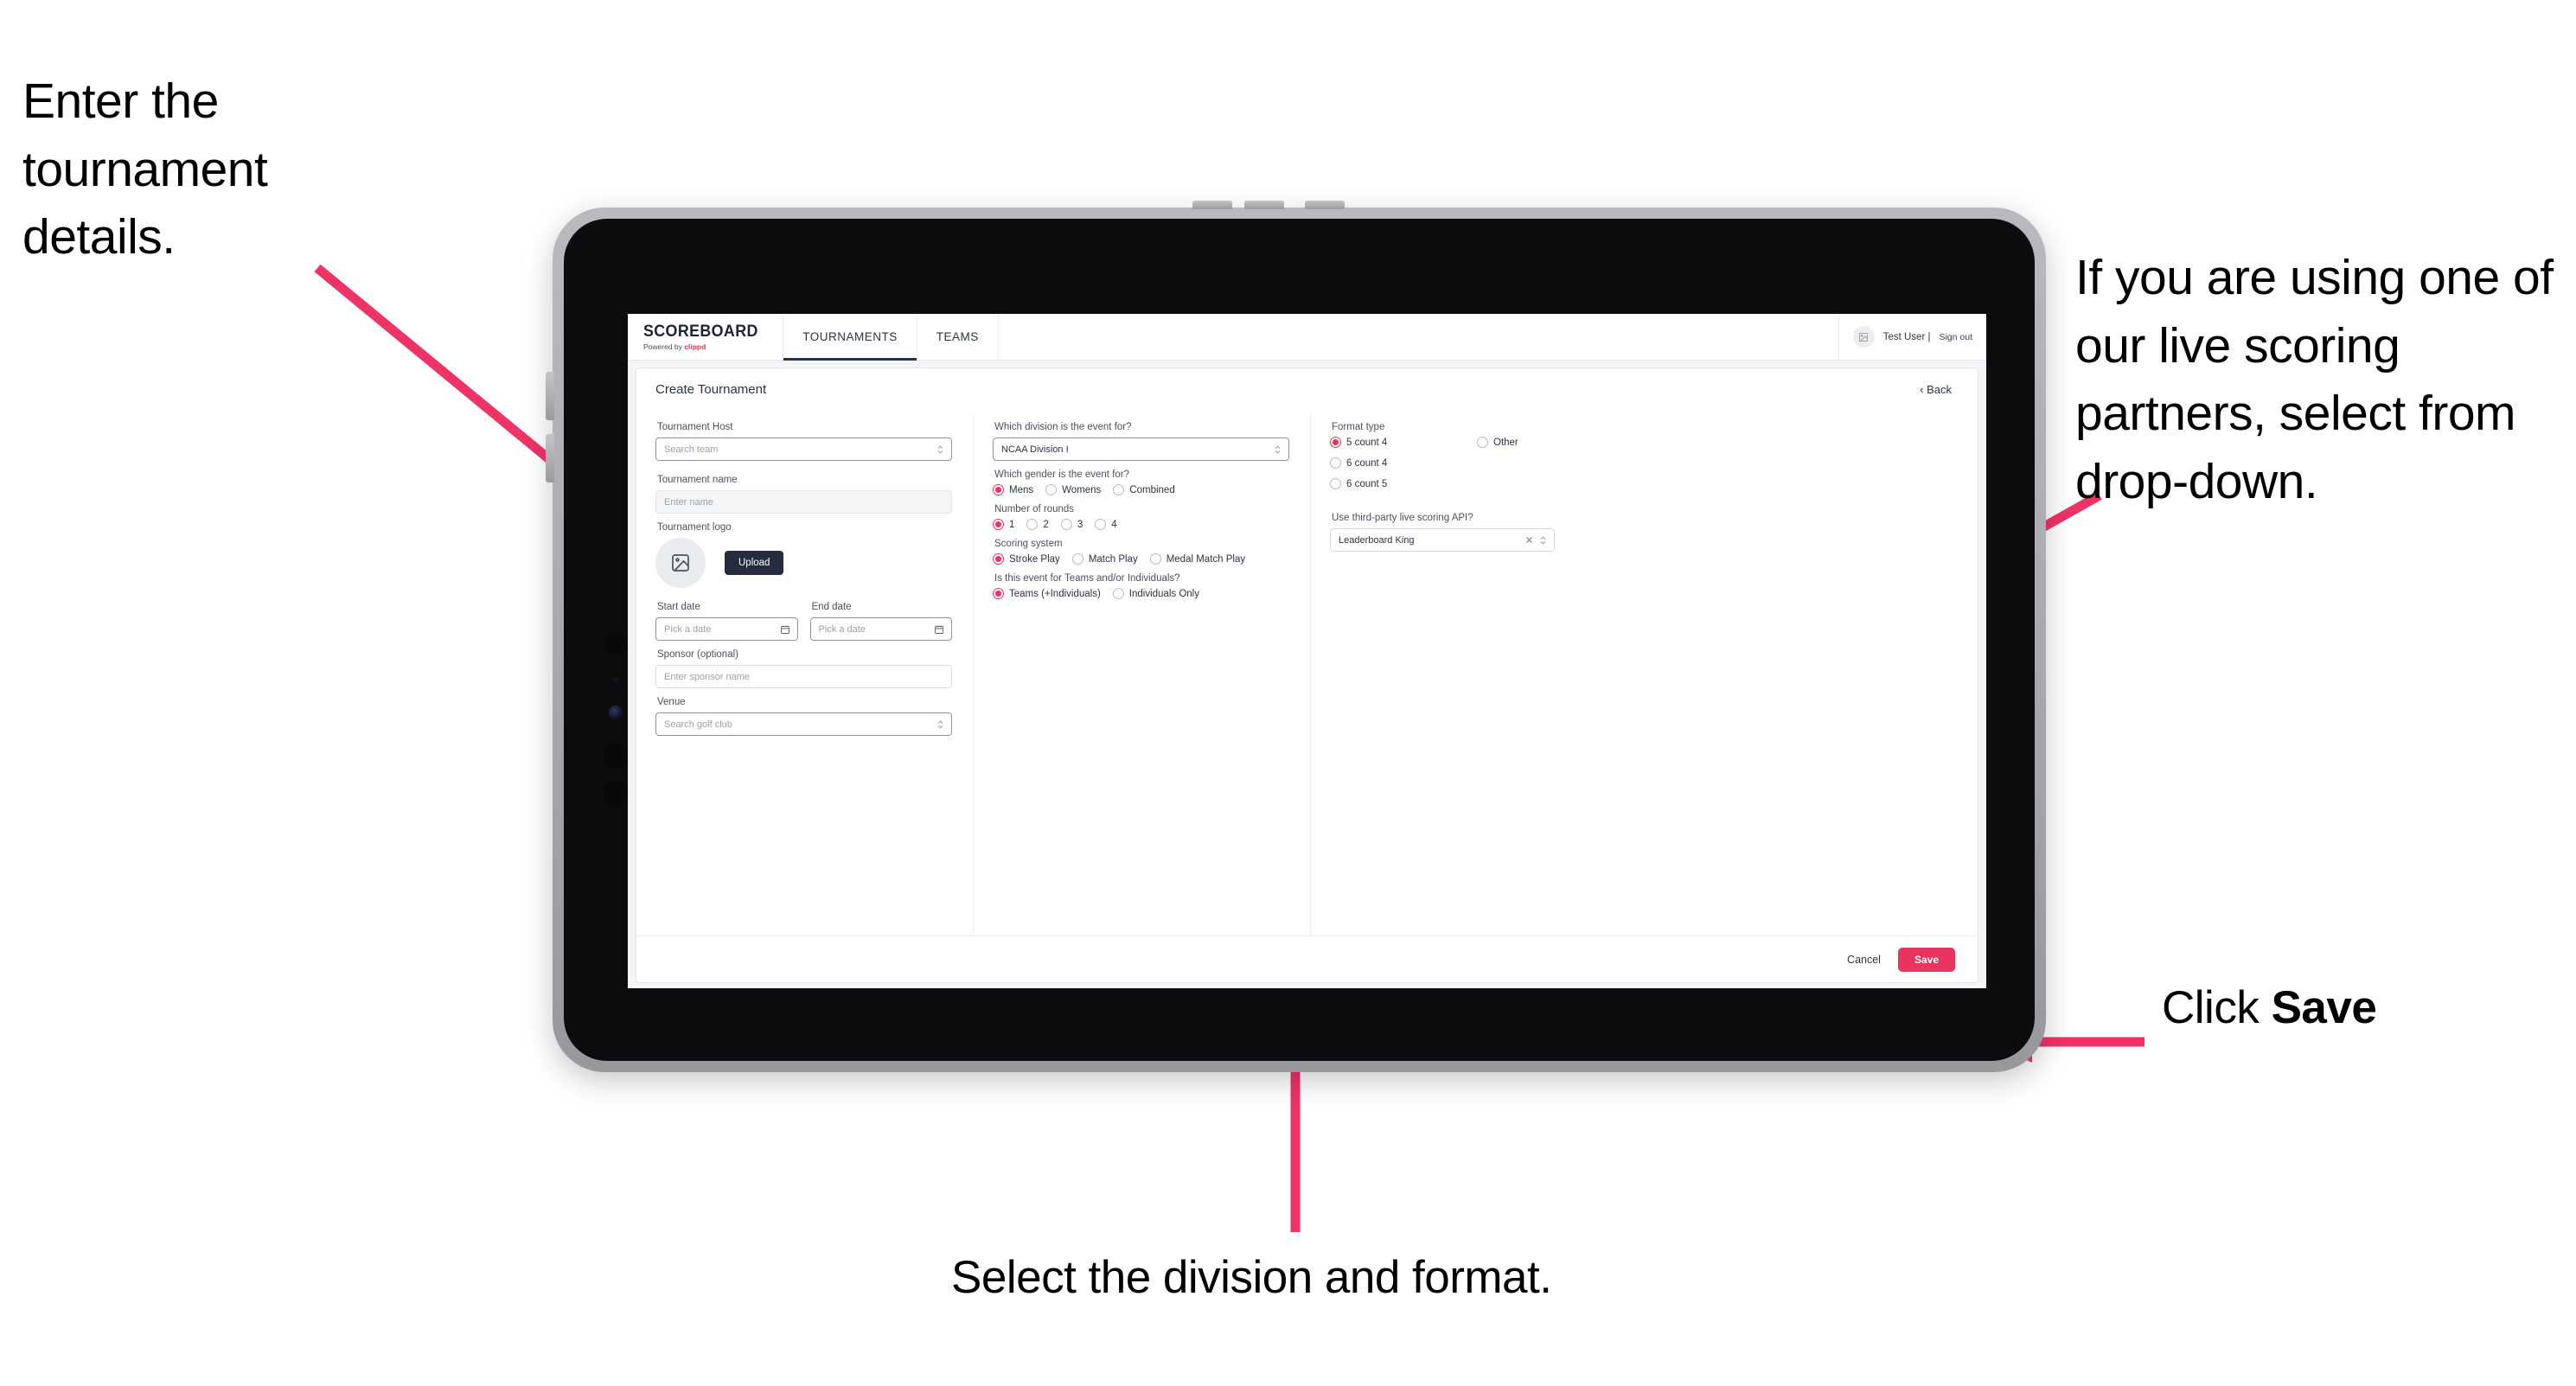  I want to click on format-column-other: Other, so click(1717, 468).